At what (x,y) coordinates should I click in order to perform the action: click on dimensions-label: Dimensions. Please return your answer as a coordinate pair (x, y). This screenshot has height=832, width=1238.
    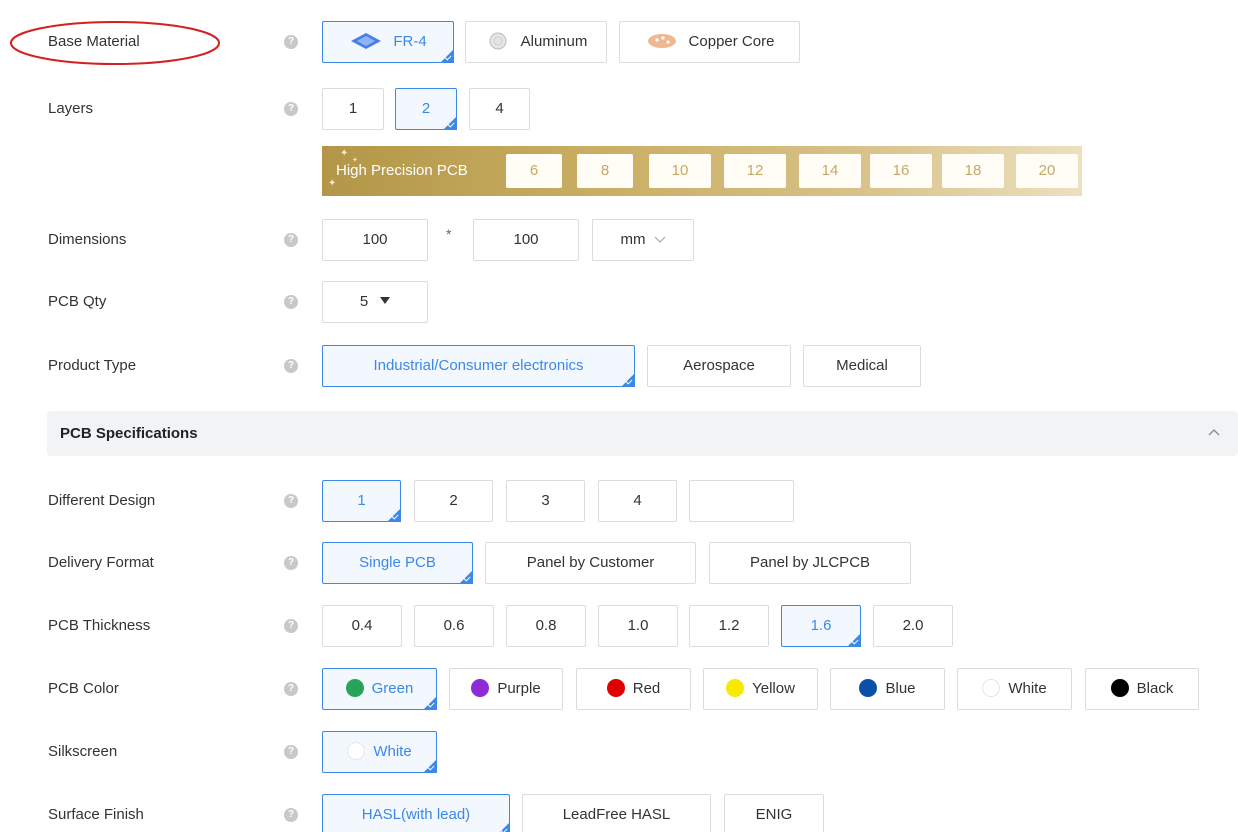
    Looking at the image, I should click on (87, 239).